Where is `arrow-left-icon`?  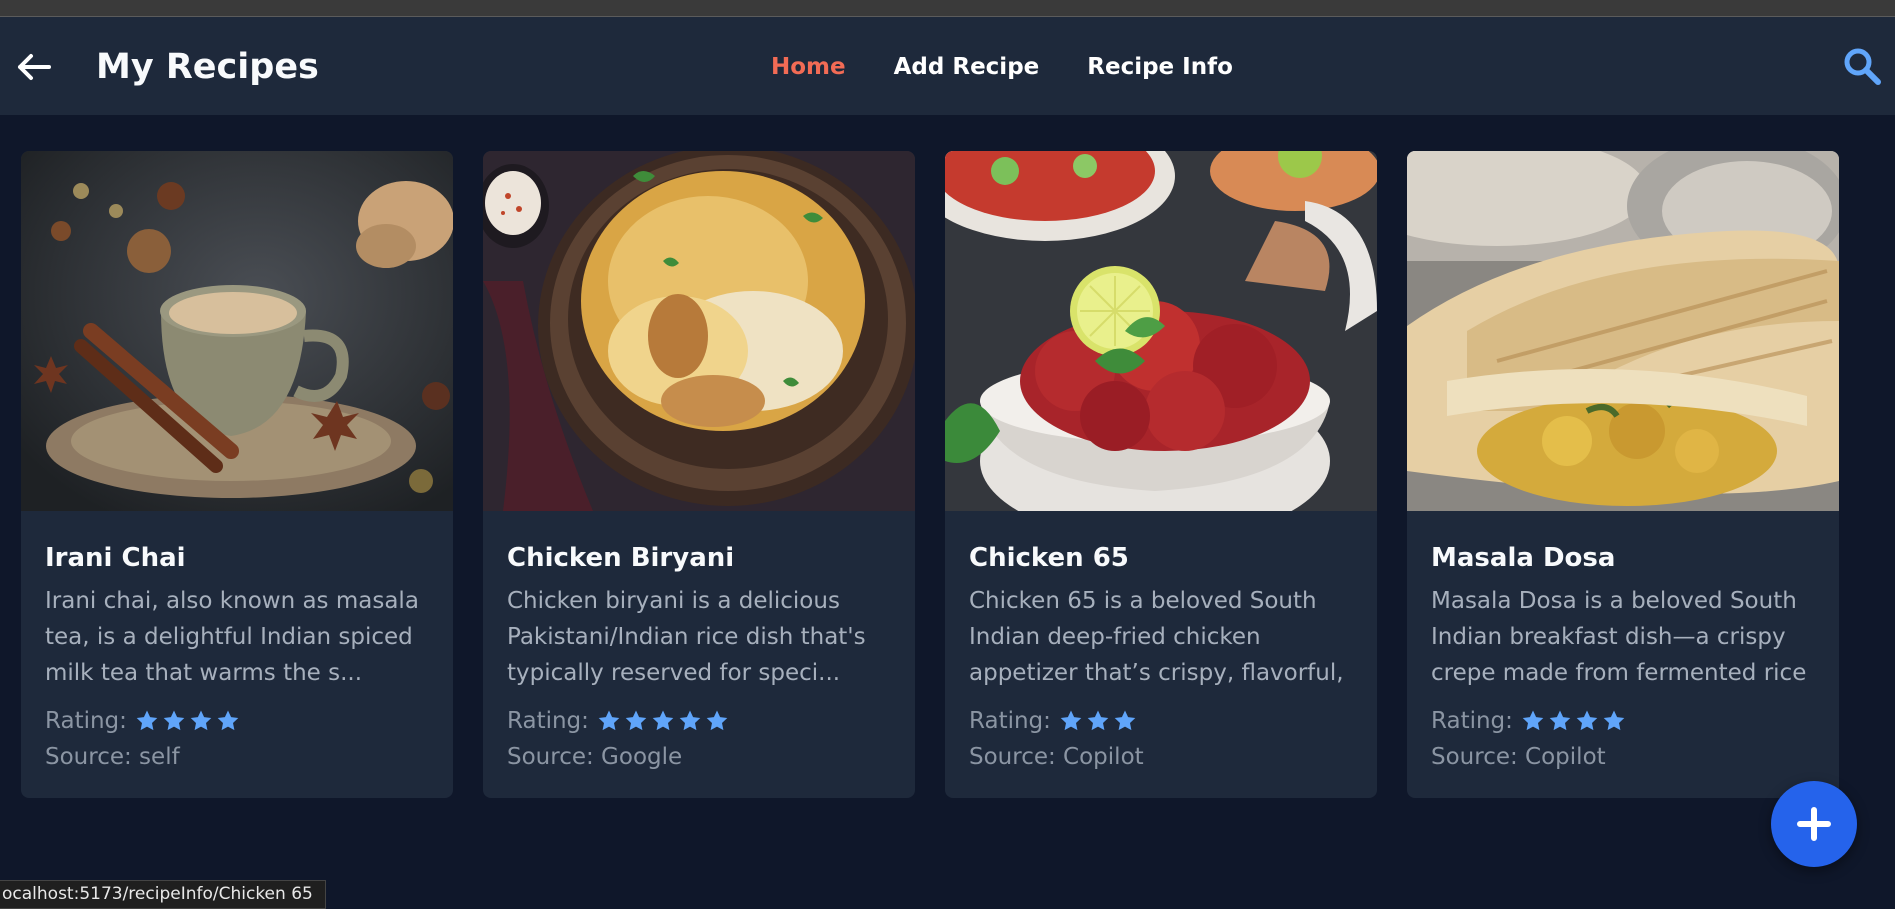 arrow-left-icon is located at coordinates (34, 67).